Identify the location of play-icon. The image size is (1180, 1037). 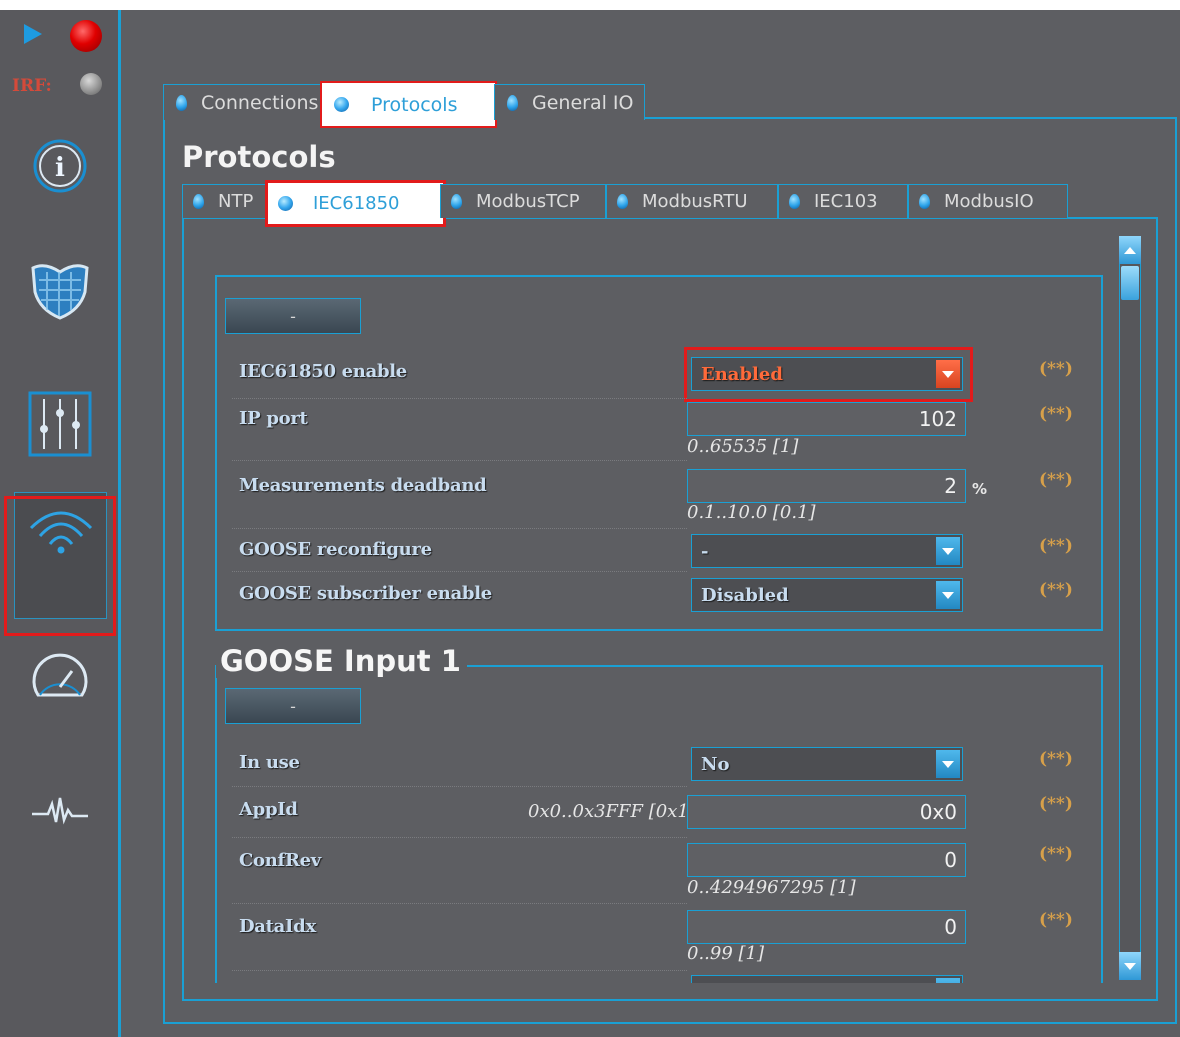
(33, 34).